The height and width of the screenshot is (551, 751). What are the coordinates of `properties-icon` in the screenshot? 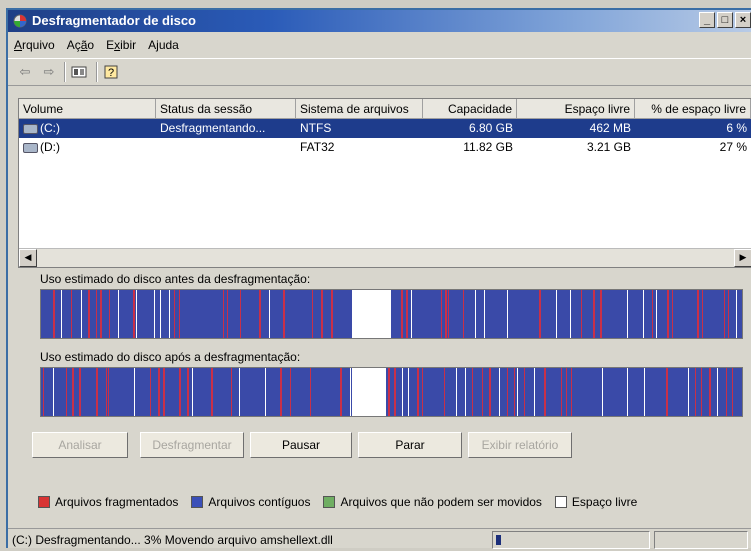 It's located at (79, 72).